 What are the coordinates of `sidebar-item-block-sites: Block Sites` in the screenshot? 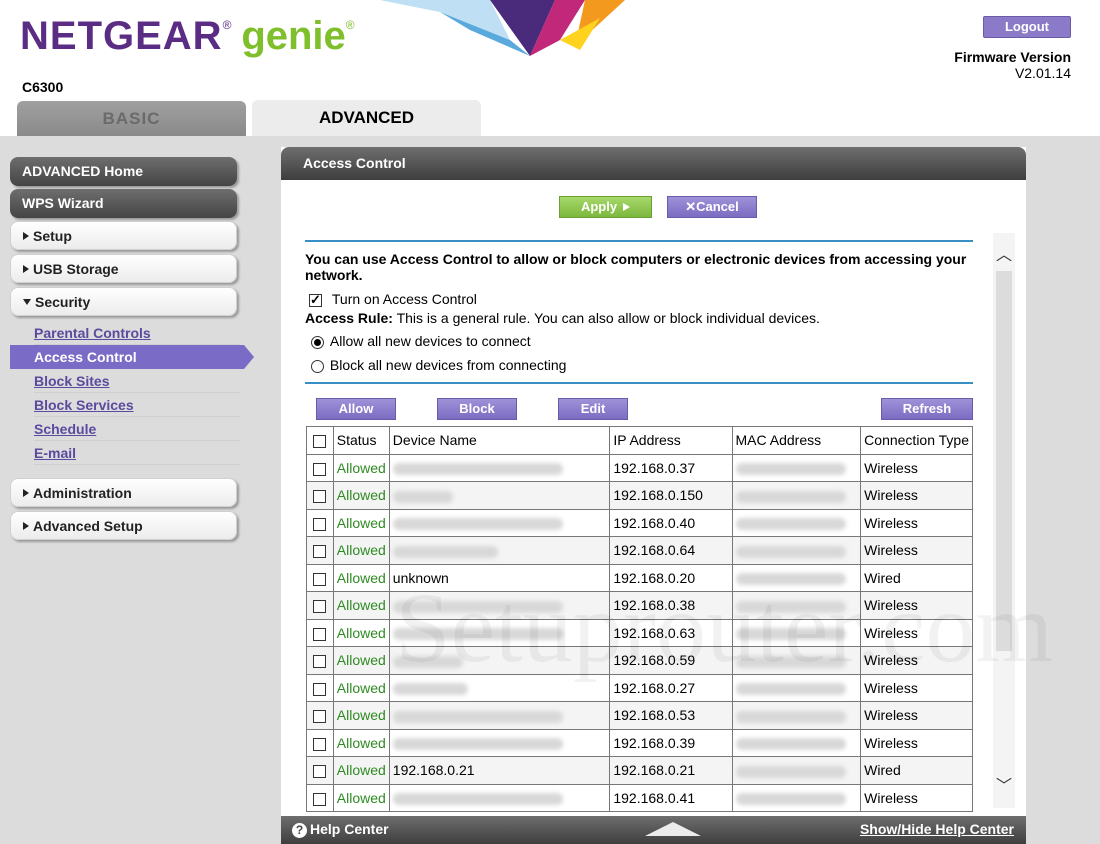 It's located at (137, 381).